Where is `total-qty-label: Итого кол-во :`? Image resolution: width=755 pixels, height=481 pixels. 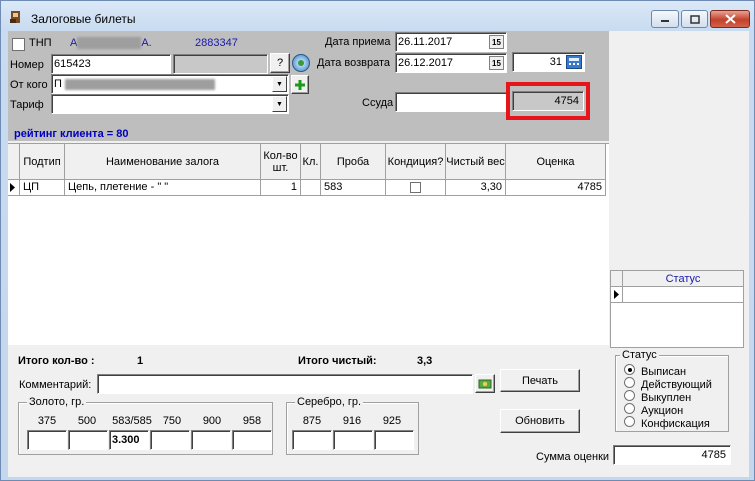
total-qty-label: Итого кол-во : is located at coordinates (56, 361).